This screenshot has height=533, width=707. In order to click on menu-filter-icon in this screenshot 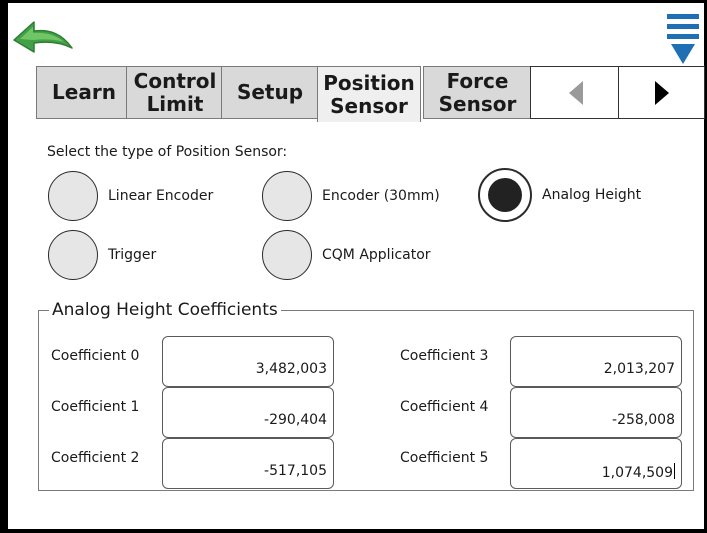, I will do `click(682, 37)`.